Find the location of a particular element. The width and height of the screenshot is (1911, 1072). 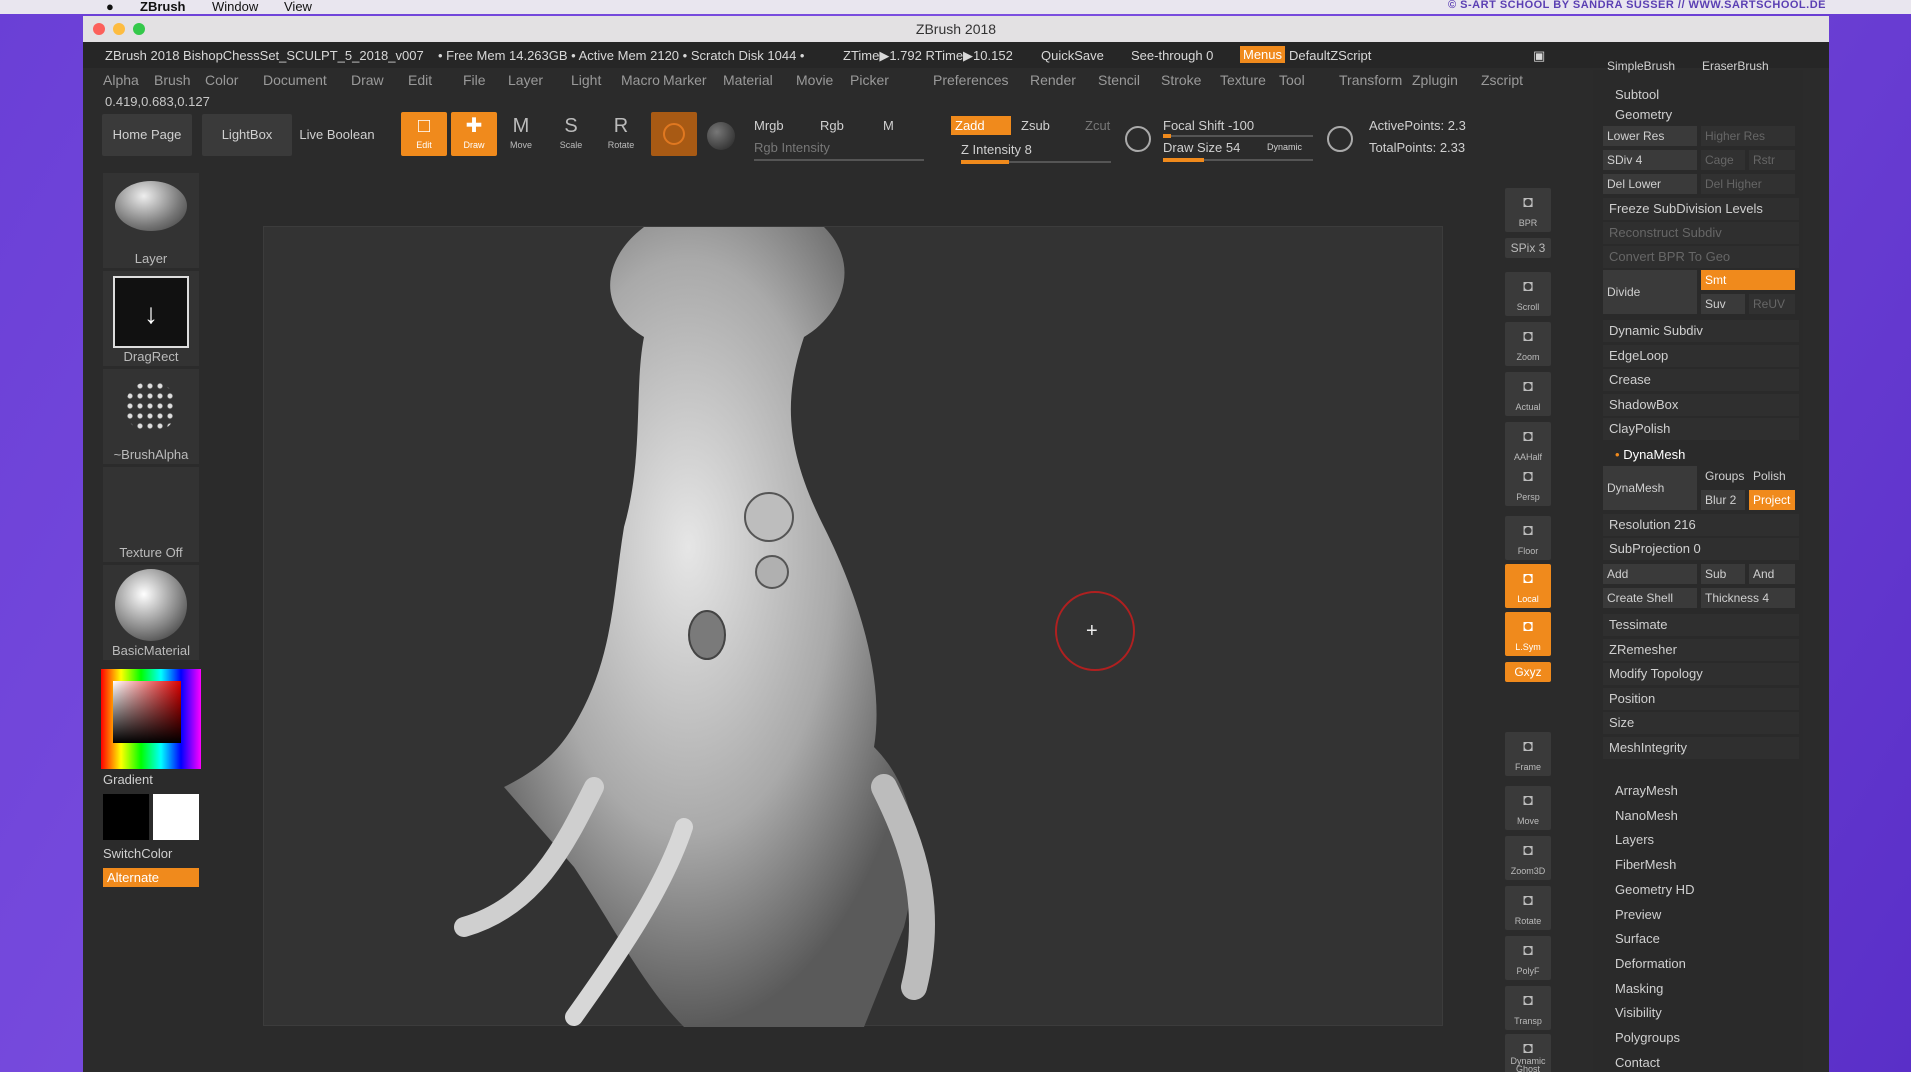

shelf-dynamic: Dynamic is located at coordinates (1528, 1063).